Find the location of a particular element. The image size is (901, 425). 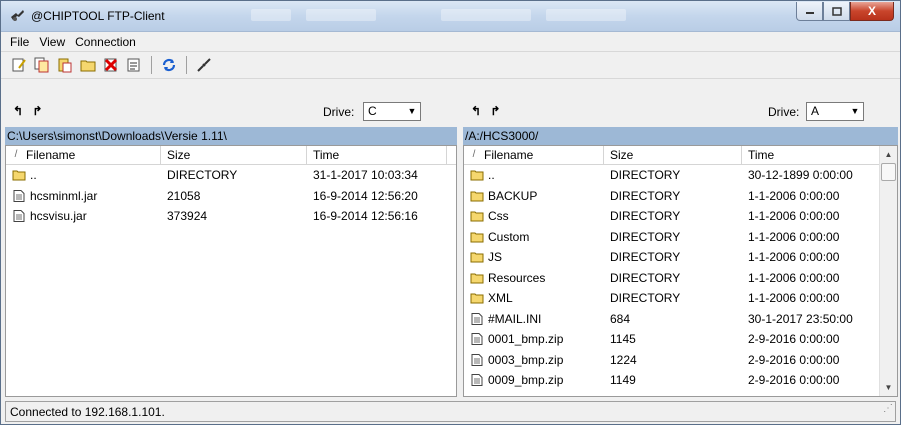

table-row: XML DIRECTORY 1-1-2006 0:00:00 is located at coordinates (680, 298).